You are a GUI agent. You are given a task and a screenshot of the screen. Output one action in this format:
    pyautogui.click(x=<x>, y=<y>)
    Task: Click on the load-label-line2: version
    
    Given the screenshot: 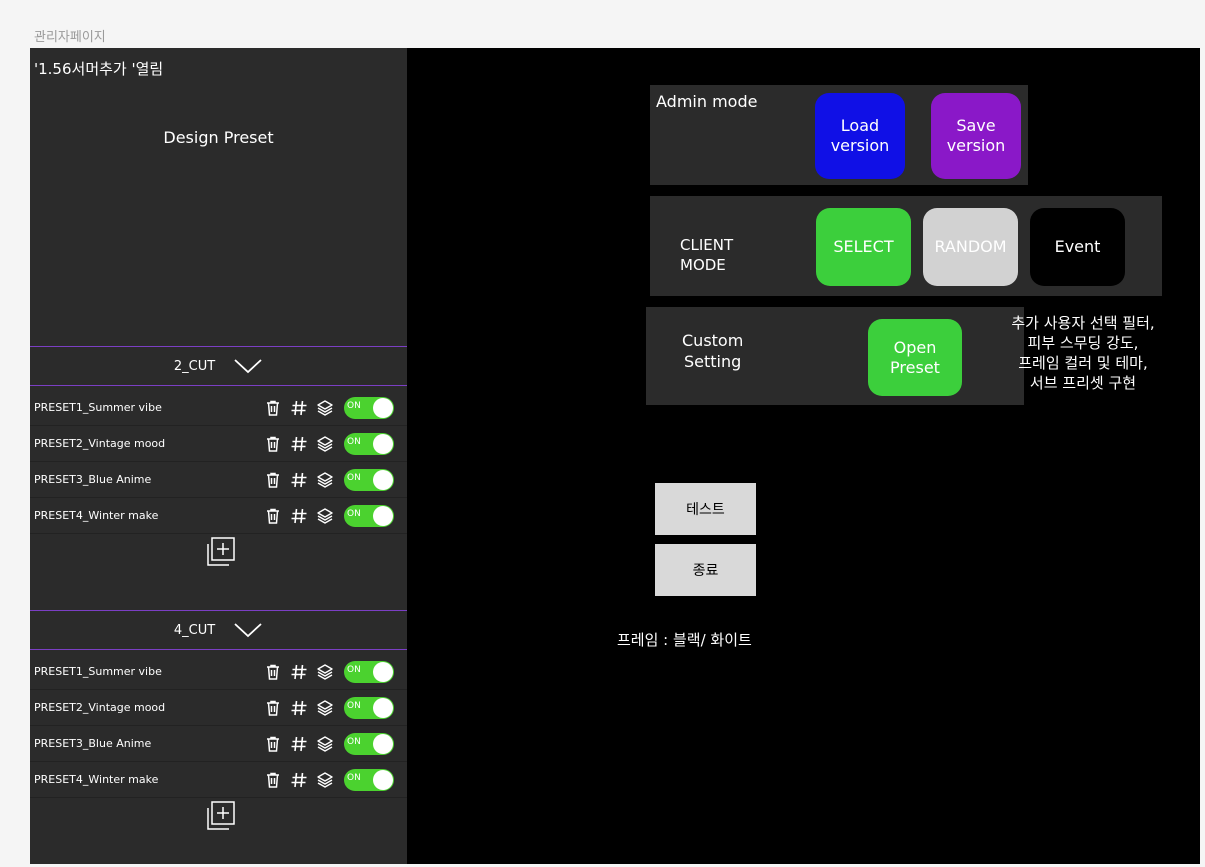 What is the action you would take?
    pyautogui.click(x=860, y=145)
    